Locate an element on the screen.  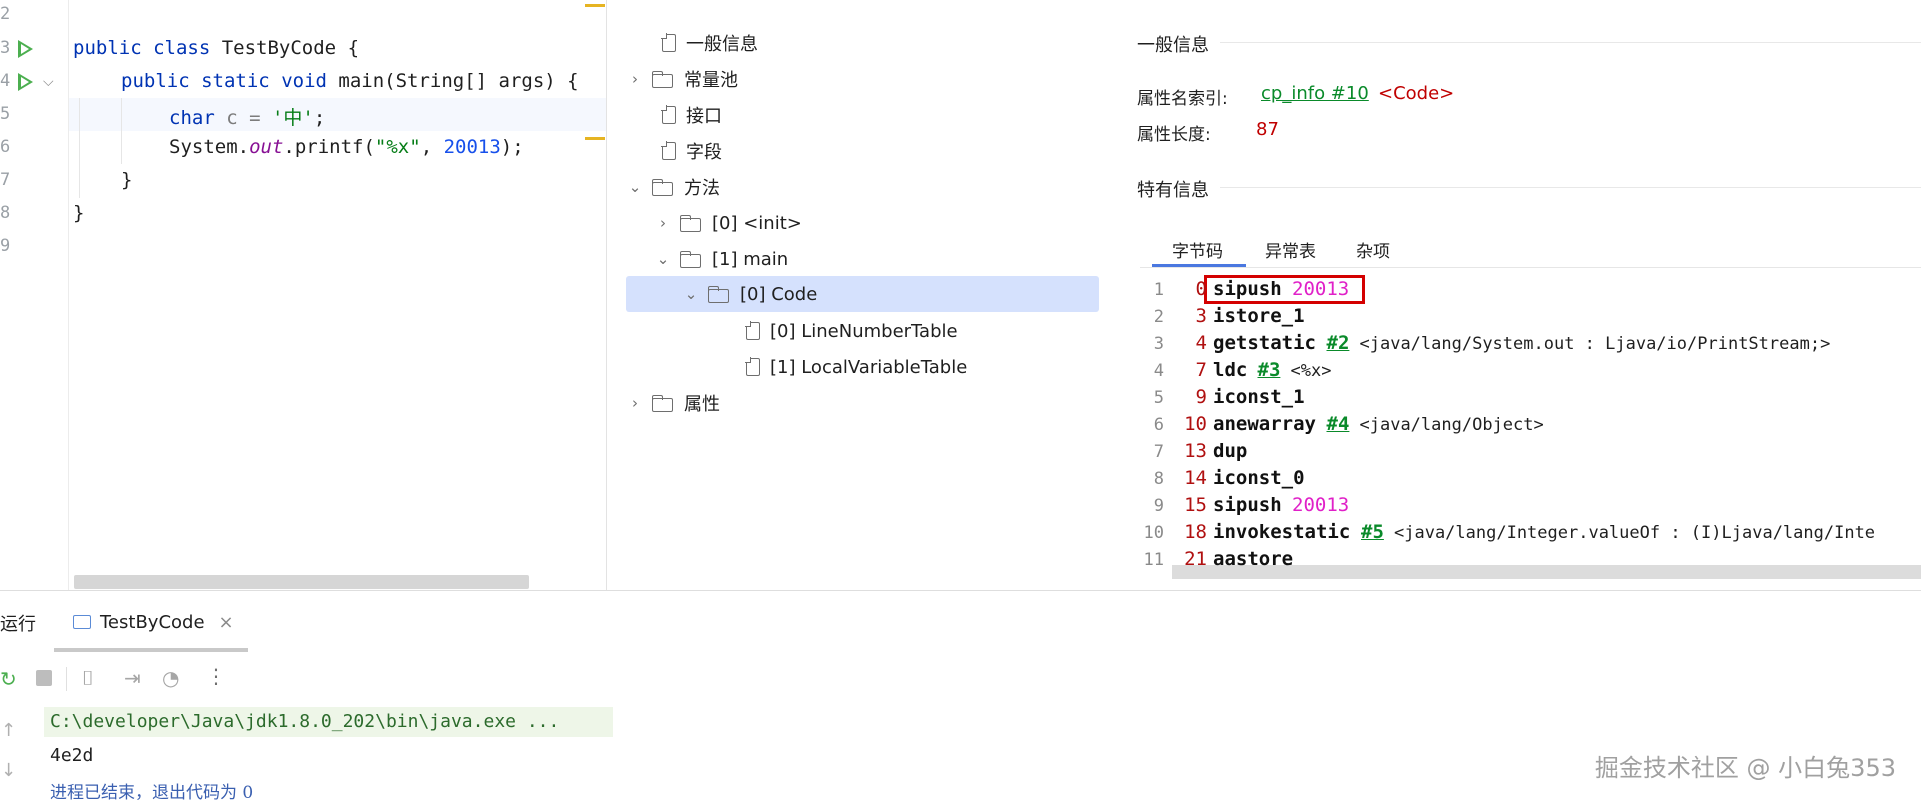
run-panel-title: 运行 is located at coordinates (18, 624).